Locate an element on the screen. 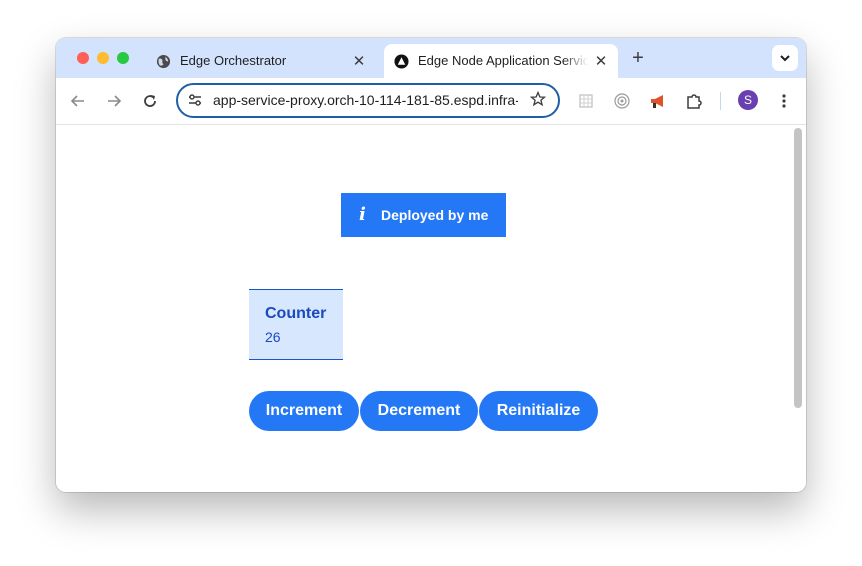 The height and width of the screenshot is (566, 862). counter-tile: Counter 26 is located at coordinates (296, 324).